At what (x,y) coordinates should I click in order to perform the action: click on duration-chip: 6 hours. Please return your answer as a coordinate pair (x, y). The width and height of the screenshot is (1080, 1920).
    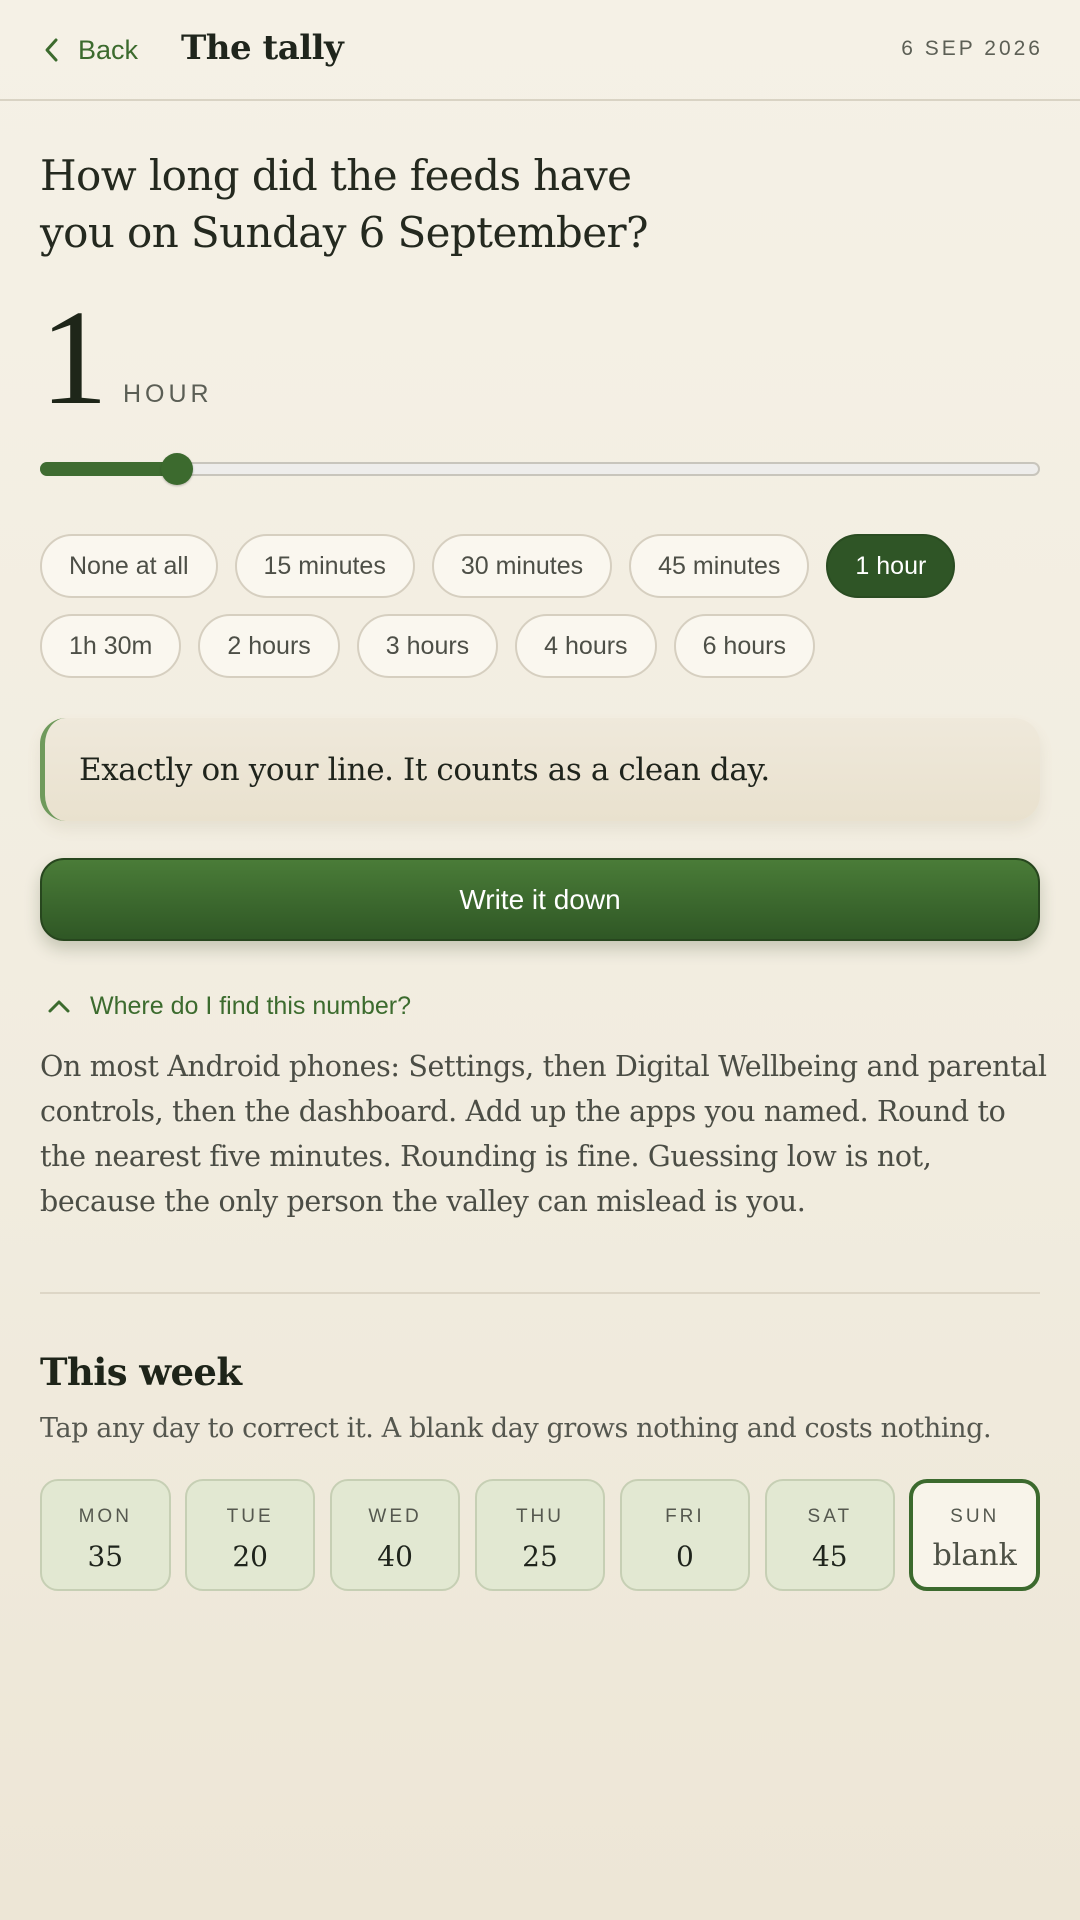
    Looking at the image, I should click on (744, 646).